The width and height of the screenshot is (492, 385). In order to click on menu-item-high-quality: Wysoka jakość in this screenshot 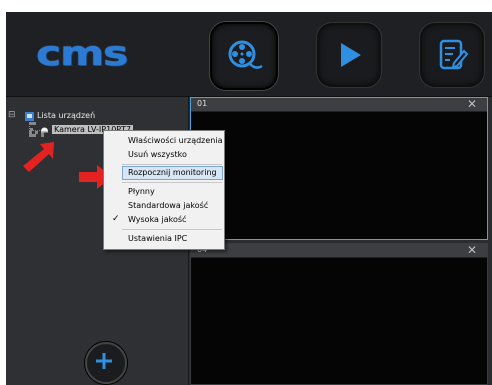, I will do `click(157, 219)`.